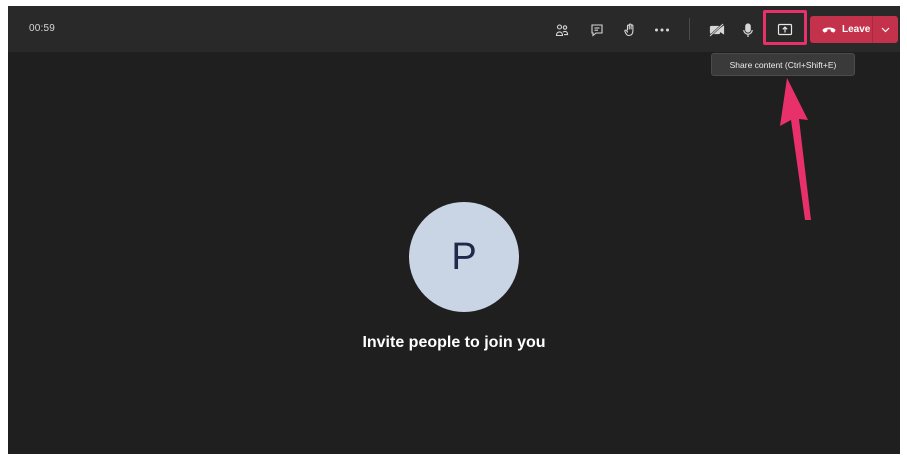 This screenshot has height=460, width=907. I want to click on leave-main-action: Leave, so click(841, 29).